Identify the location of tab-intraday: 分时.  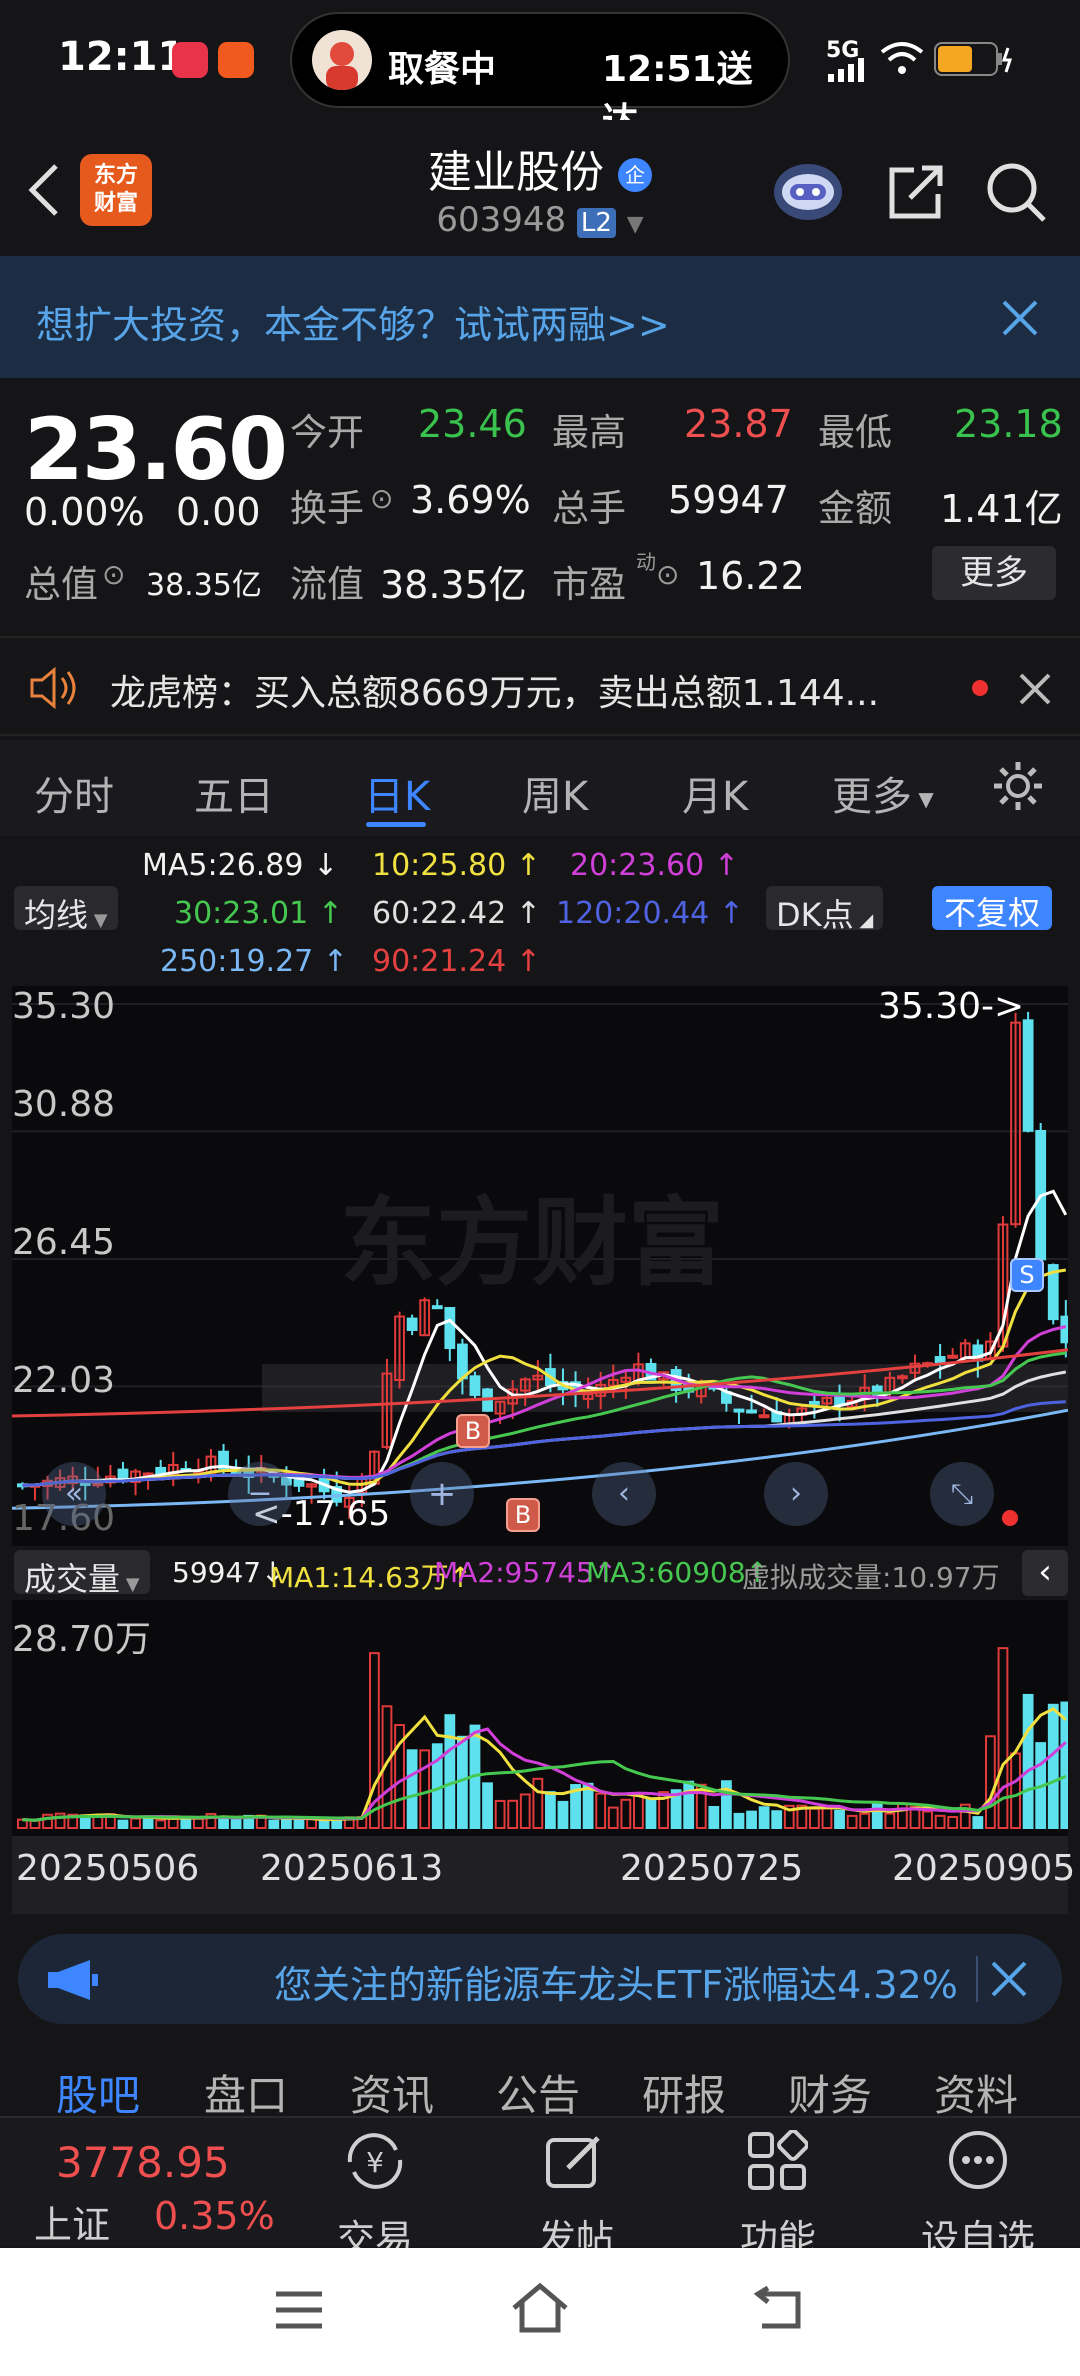
(74, 793).